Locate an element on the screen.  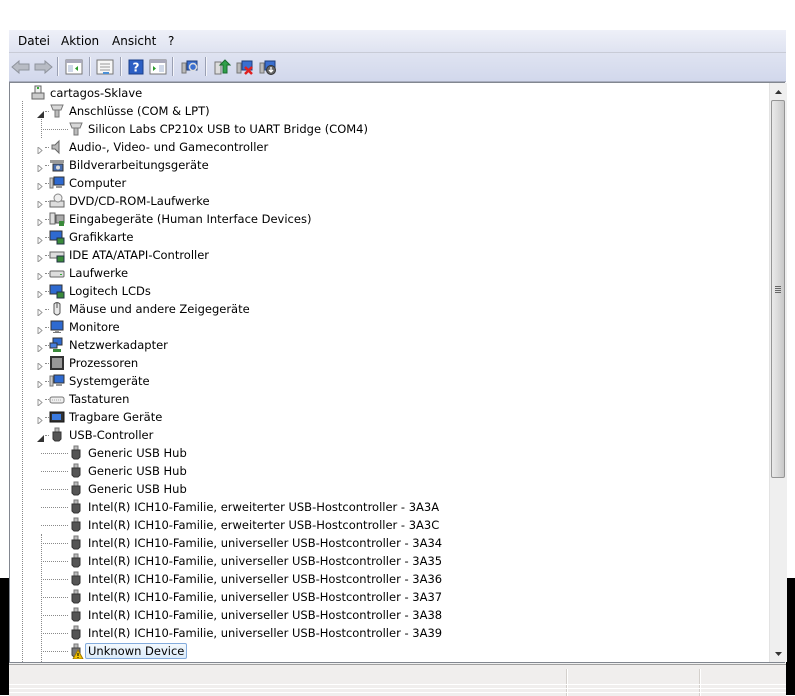
tree-category: IDE ATA/ATAPI-Controller is located at coordinates (389, 255).